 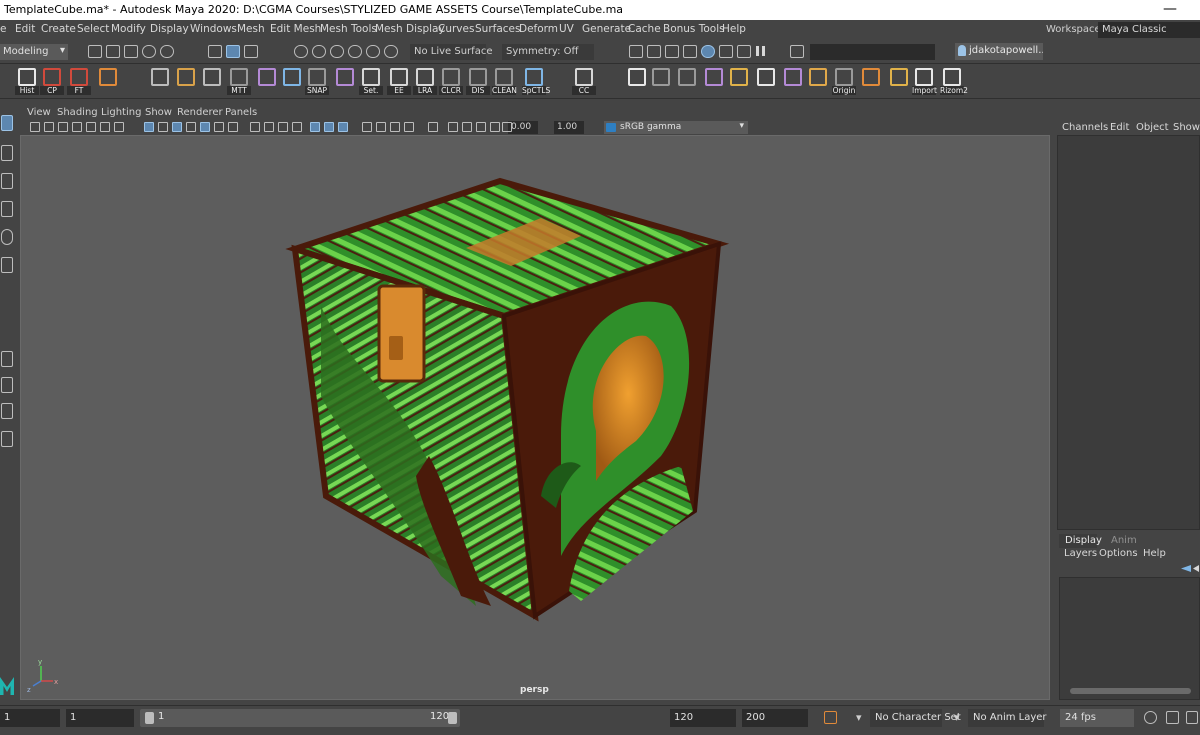 I want to click on range-end-handle, so click(x=452, y=718).